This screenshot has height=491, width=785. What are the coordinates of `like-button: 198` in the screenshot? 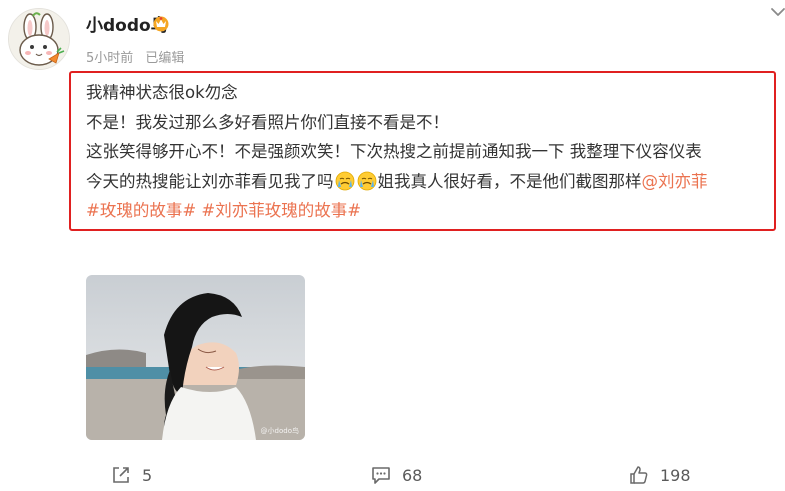 It's located at (659, 475).